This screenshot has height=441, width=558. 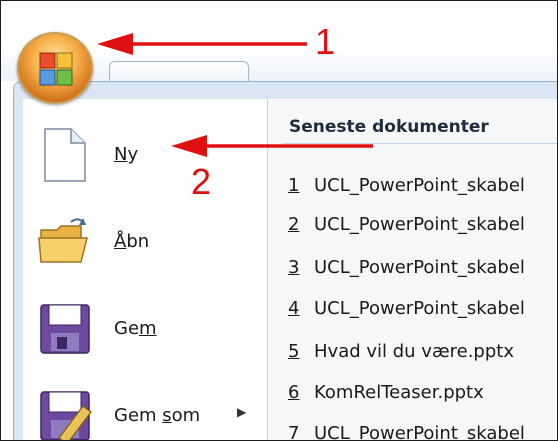 I want to click on annotation-step-2: 2, so click(x=201, y=181).